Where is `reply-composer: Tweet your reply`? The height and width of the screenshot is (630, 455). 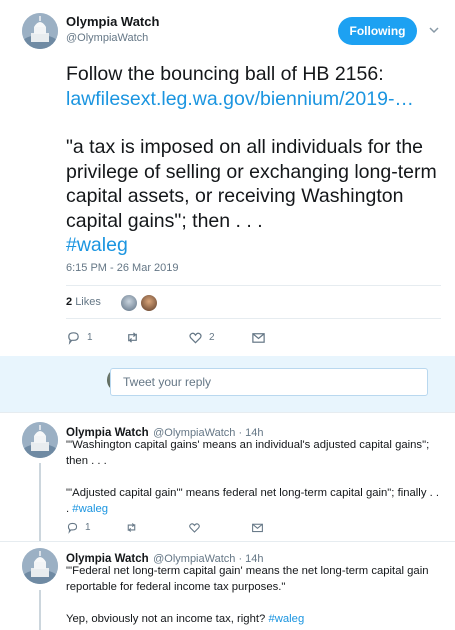 reply-composer: Tweet your reply is located at coordinates (227, 384).